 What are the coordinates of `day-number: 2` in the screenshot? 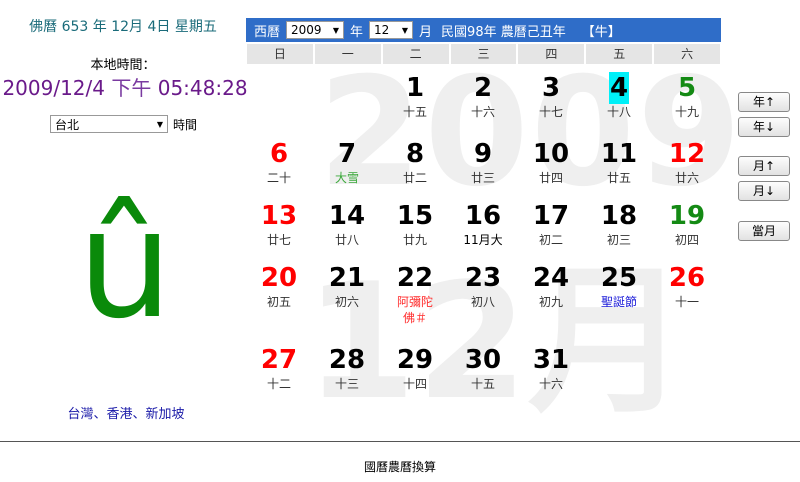 It's located at (483, 88).